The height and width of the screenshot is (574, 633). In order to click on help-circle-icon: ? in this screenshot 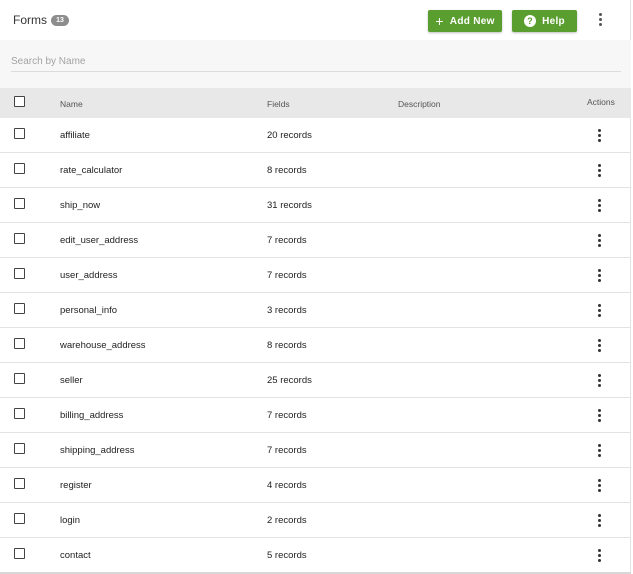, I will do `click(530, 21)`.